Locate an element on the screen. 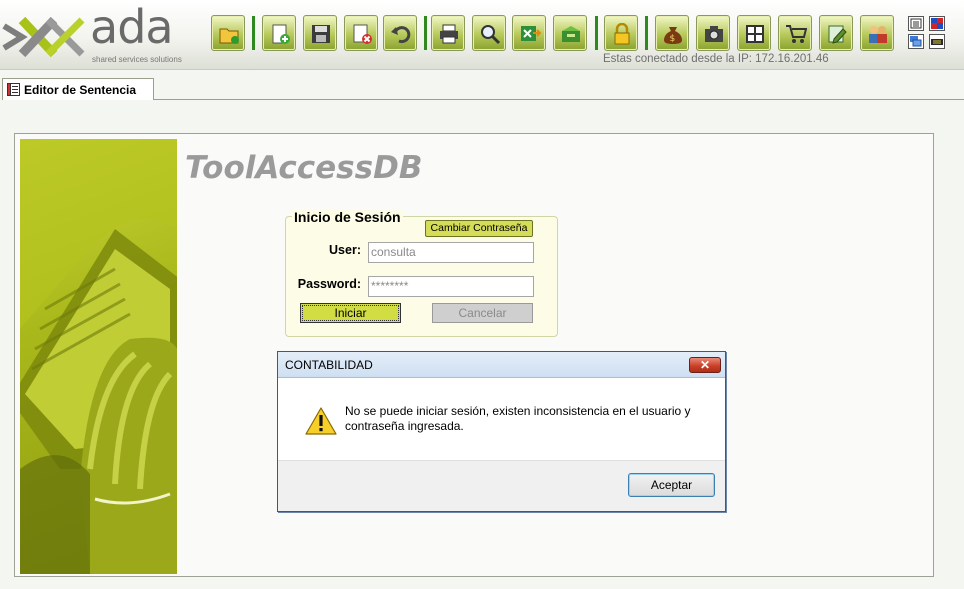  export-icon is located at coordinates (531, 33).